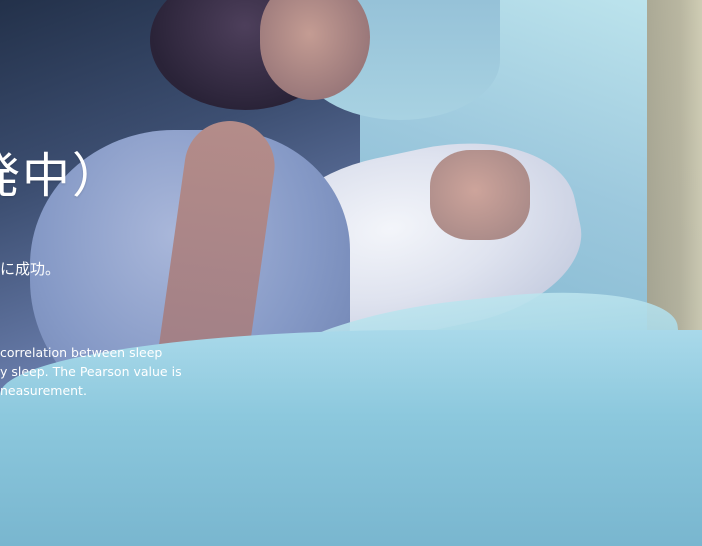 The image size is (702, 546). Describe the element at coordinates (91, 371) in the screenshot. I see `description-line: y sleep. The Pearson value is` at that location.